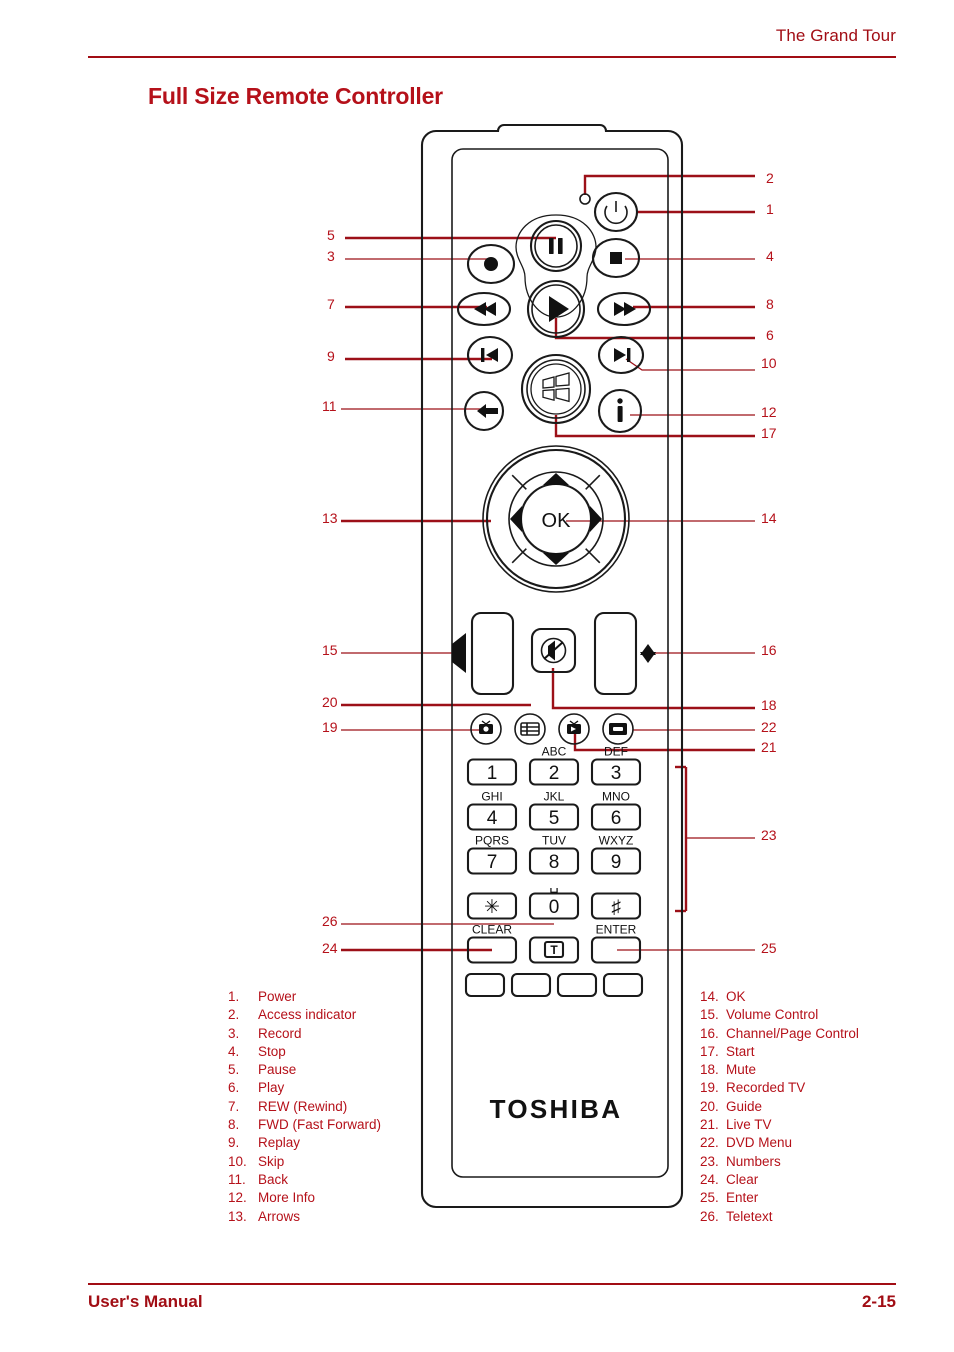 Image resolution: width=954 pixels, height=1352 pixels. I want to click on keypad-digit-label: 9, so click(616, 862).